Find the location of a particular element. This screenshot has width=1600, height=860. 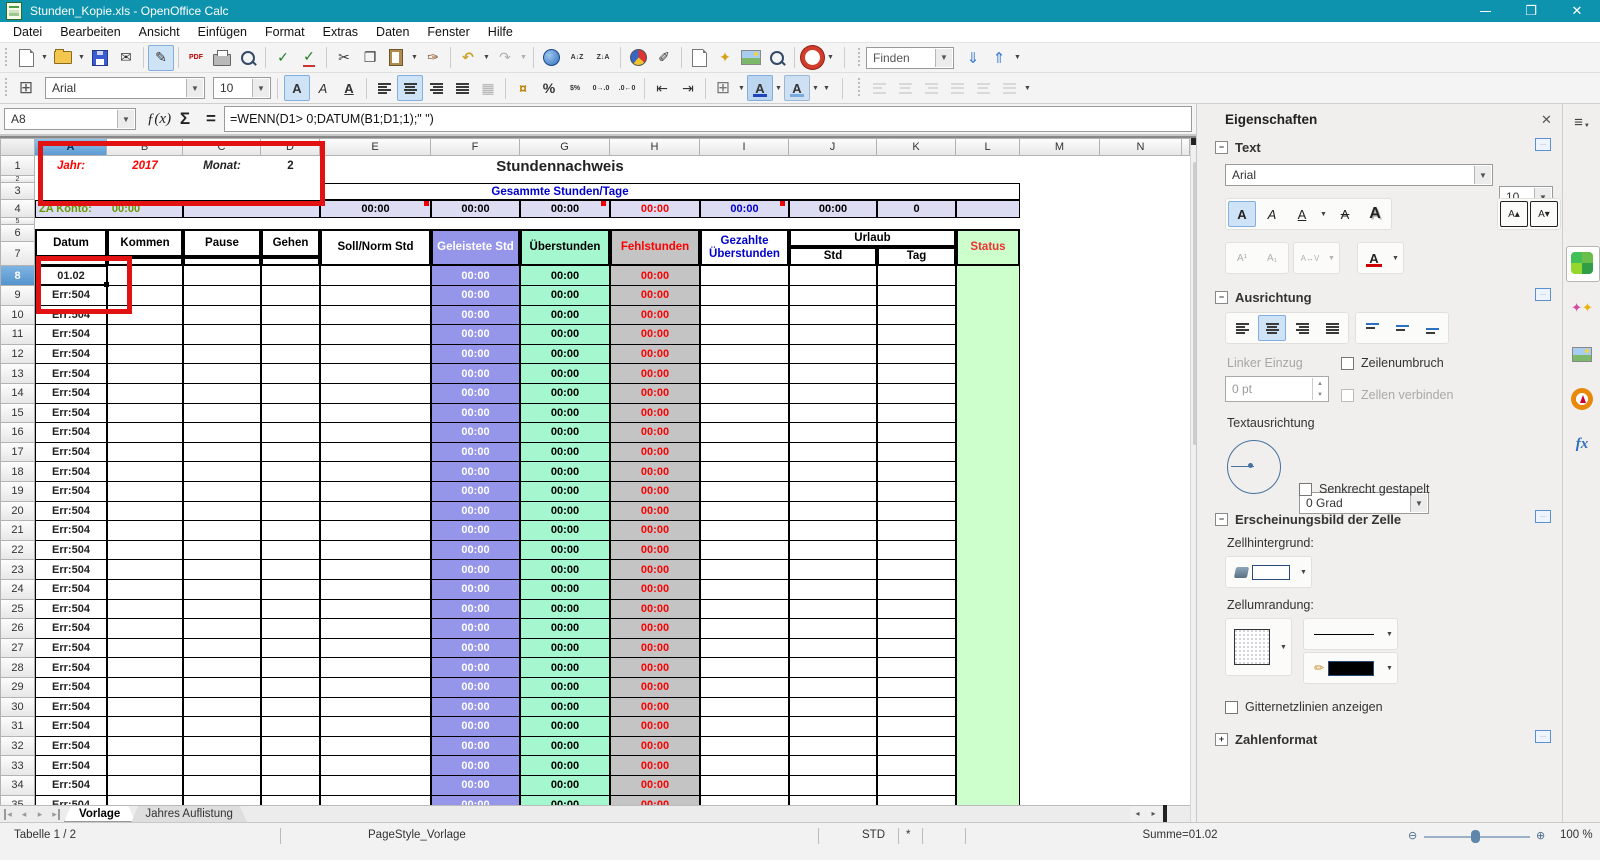

cell-B9 is located at coordinates (145, 296).